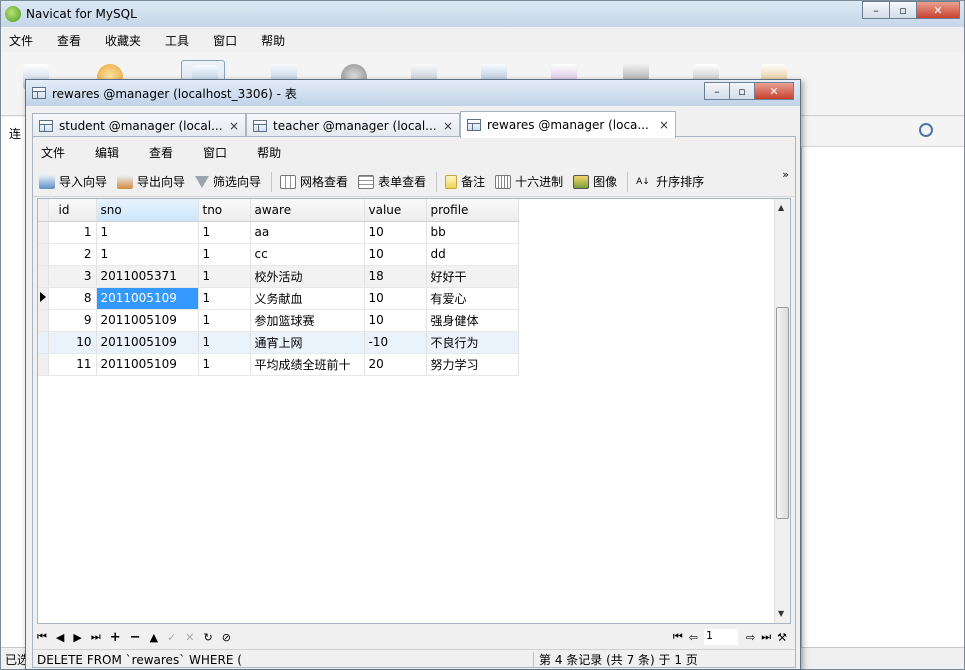  What do you see at coordinates (123, 40) in the screenshot?
I see `app-menu-favorites: 收藏夹` at bounding box center [123, 40].